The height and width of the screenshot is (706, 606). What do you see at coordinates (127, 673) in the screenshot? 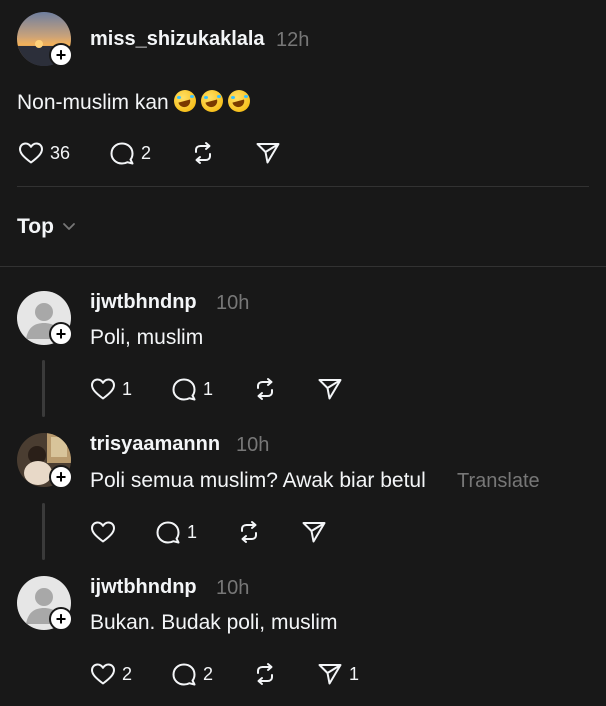
I see `like-count: 2` at bounding box center [127, 673].